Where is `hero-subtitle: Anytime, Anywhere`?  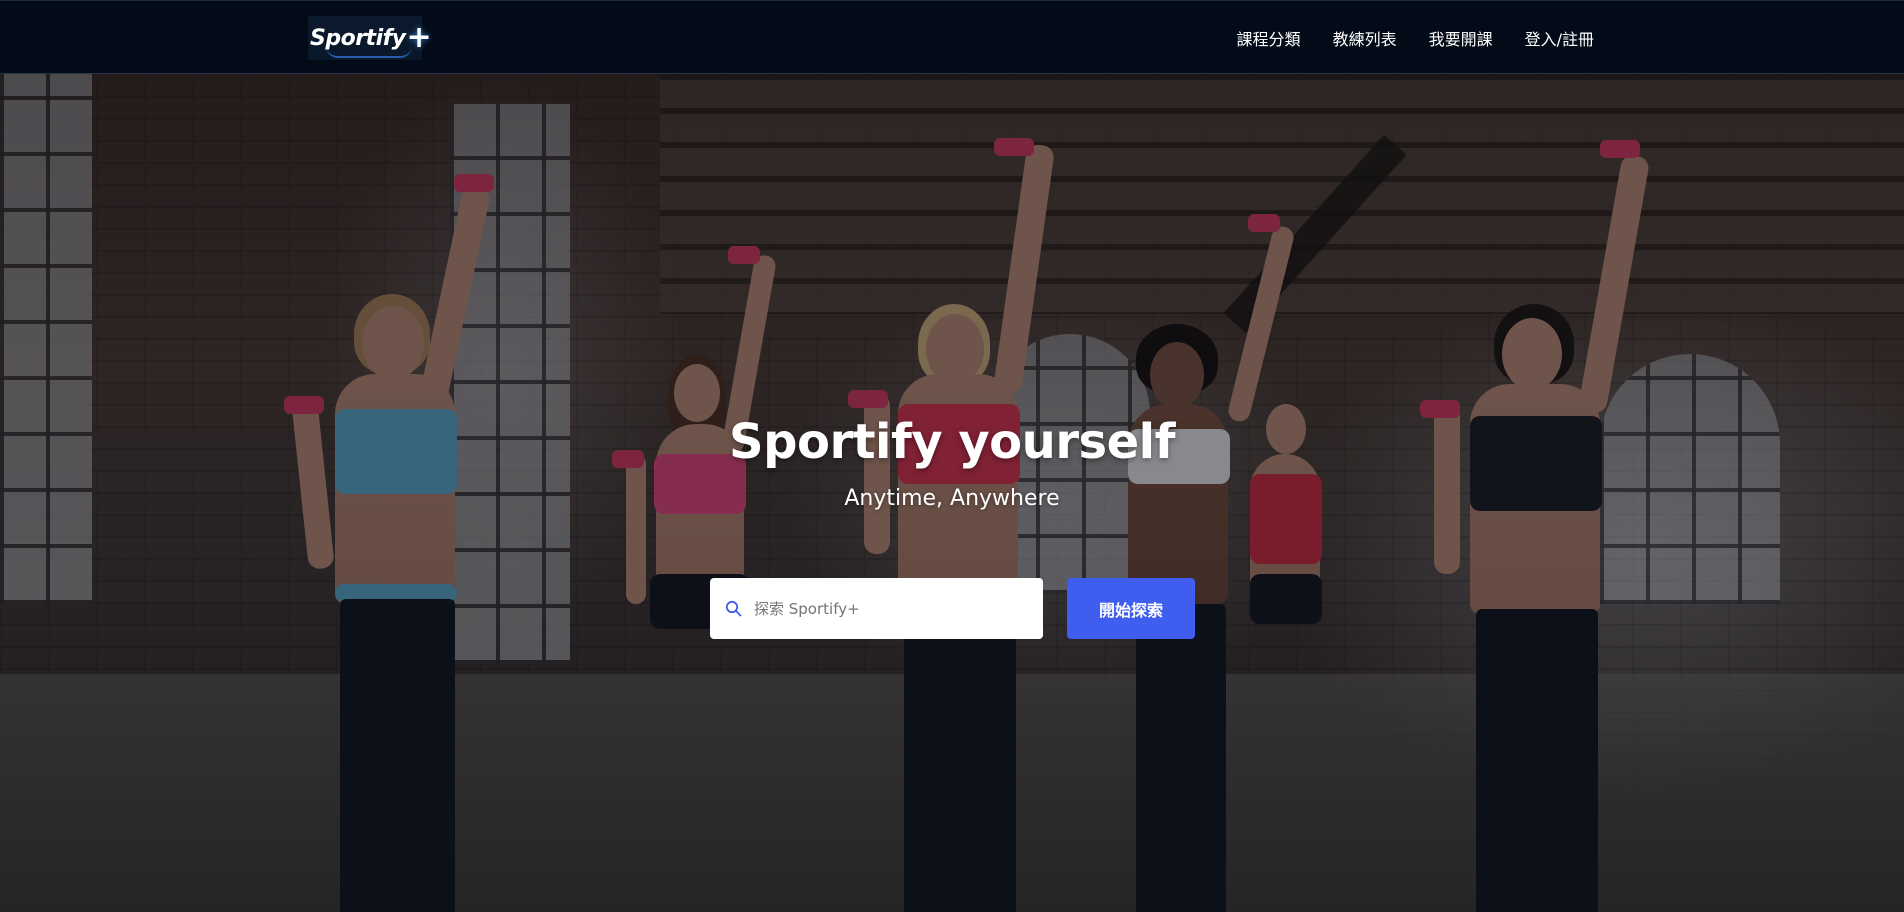
hero-subtitle: Anytime, Anywhere is located at coordinates (952, 498).